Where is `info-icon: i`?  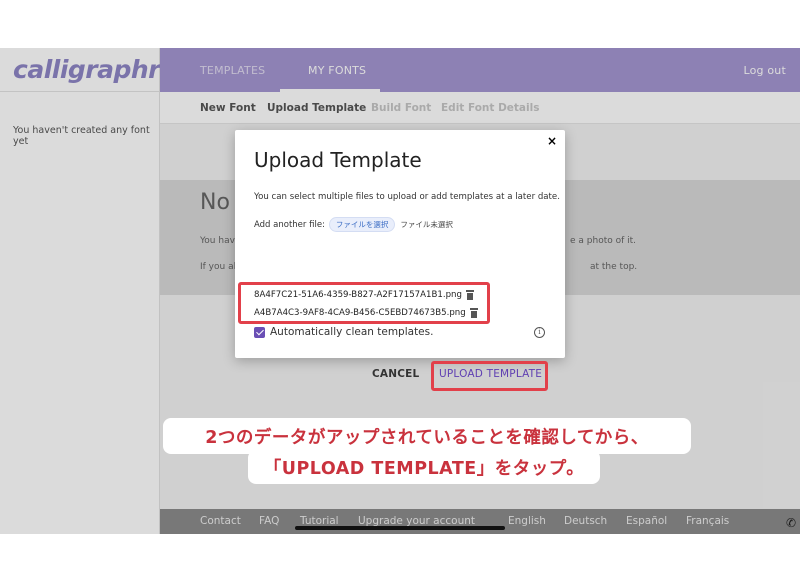 info-icon: i is located at coordinates (539, 332).